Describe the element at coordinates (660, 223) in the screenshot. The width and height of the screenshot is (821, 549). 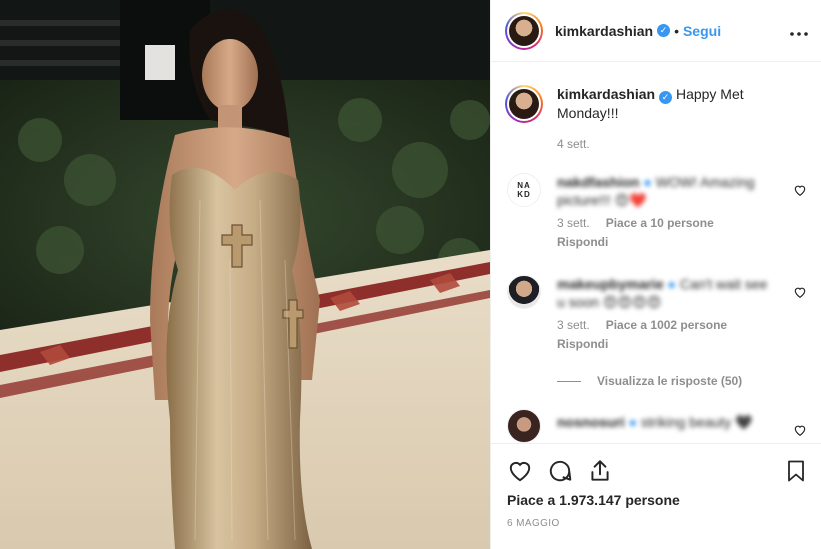
I see `comment-likes: Piace a 10 persone` at that location.